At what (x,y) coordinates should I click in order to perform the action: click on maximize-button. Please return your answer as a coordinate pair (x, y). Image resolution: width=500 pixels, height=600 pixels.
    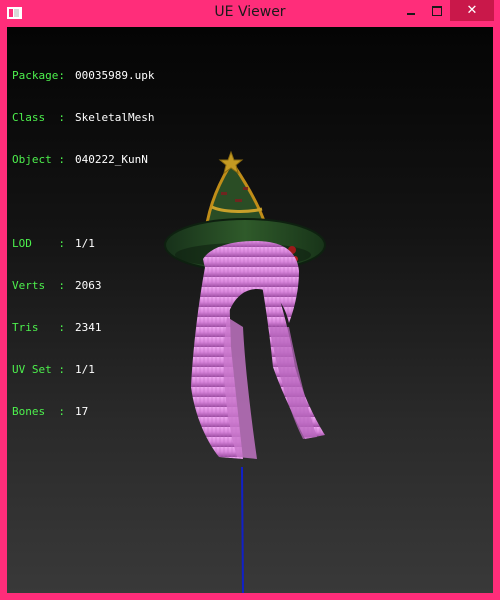
    Looking at the image, I should click on (436, 10).